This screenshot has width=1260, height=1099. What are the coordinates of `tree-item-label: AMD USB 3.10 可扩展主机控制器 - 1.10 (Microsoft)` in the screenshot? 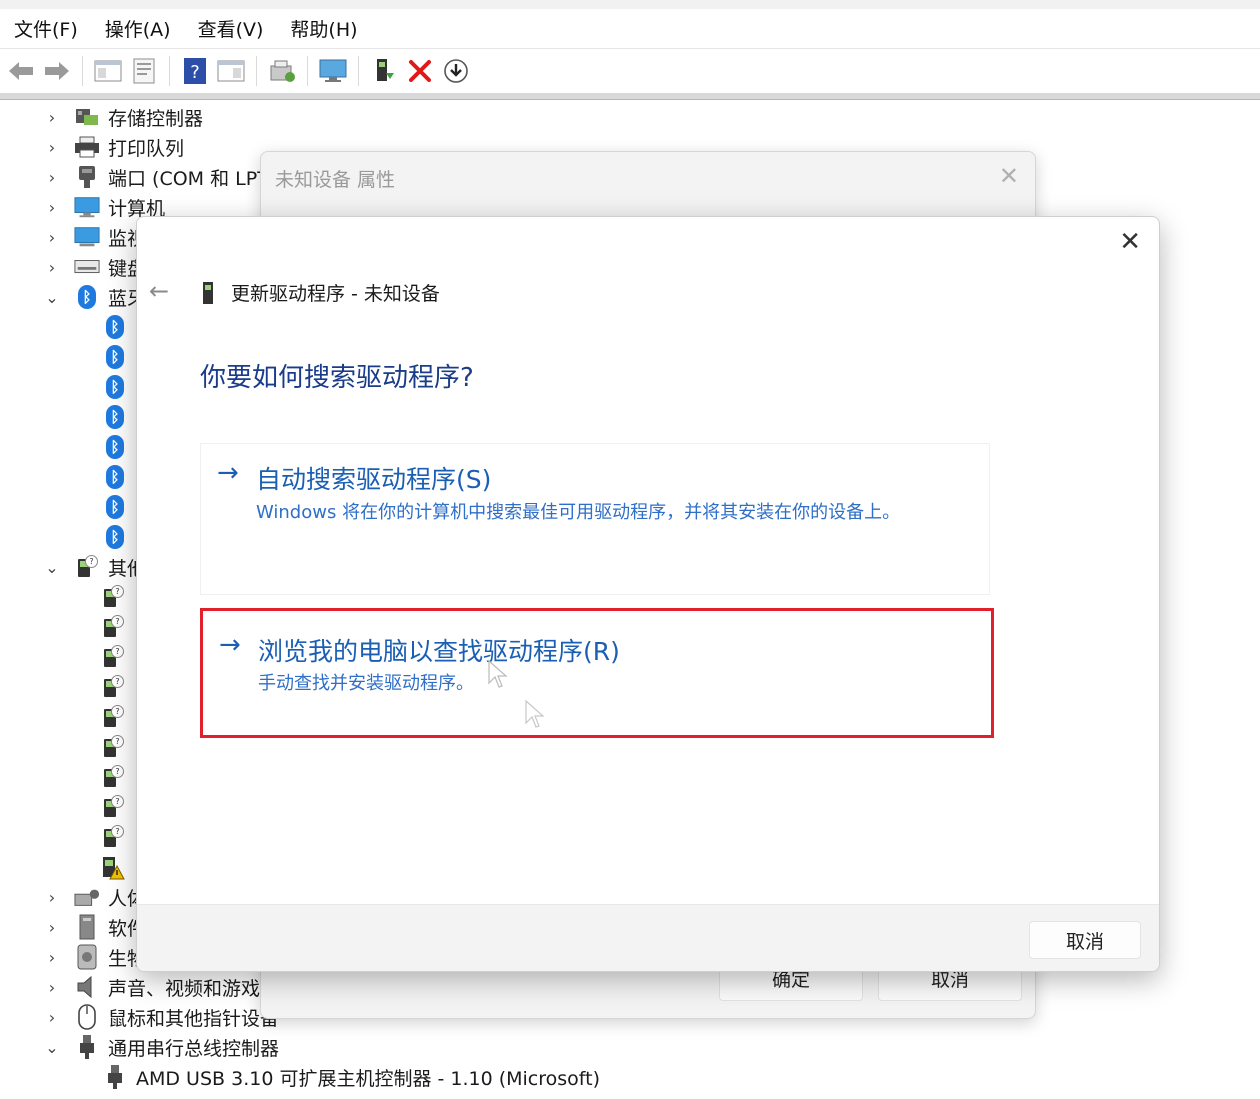 It's located at (368, 1078).